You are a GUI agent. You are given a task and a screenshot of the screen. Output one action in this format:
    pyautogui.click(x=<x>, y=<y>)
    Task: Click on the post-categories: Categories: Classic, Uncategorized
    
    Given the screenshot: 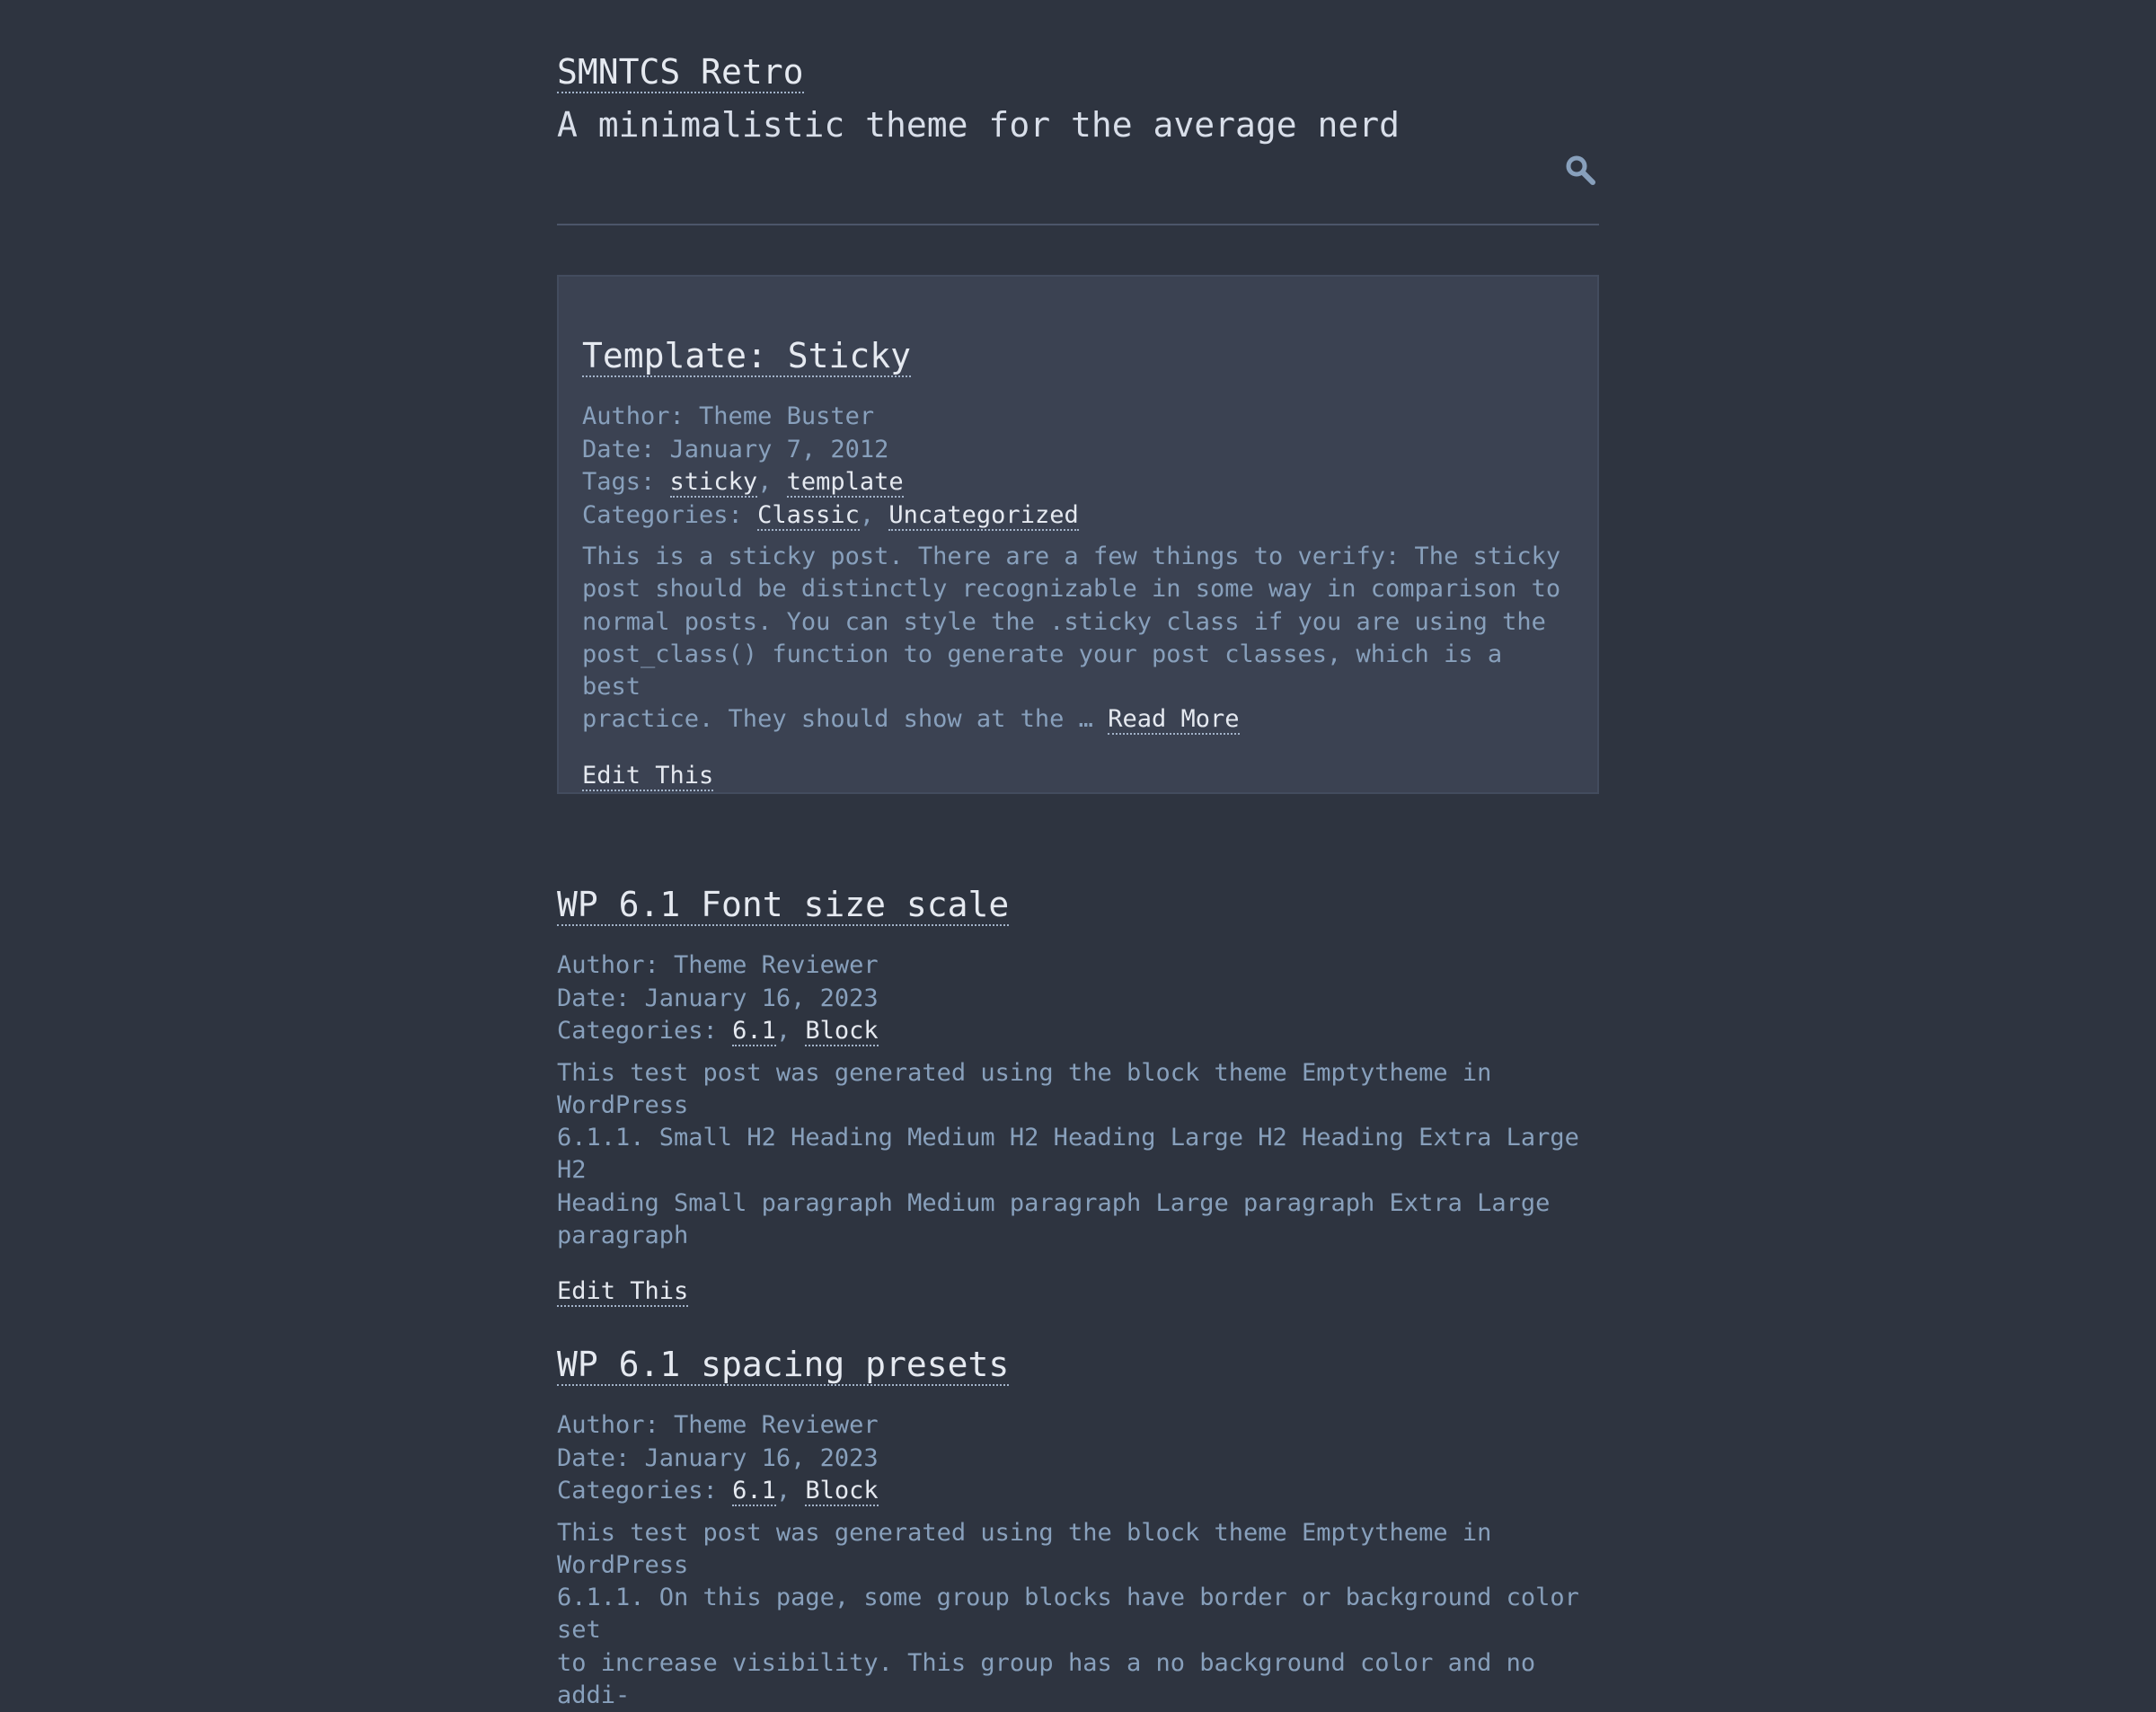 What is the action you would take?
    pyautogui.click(x=1078, y=516)
    